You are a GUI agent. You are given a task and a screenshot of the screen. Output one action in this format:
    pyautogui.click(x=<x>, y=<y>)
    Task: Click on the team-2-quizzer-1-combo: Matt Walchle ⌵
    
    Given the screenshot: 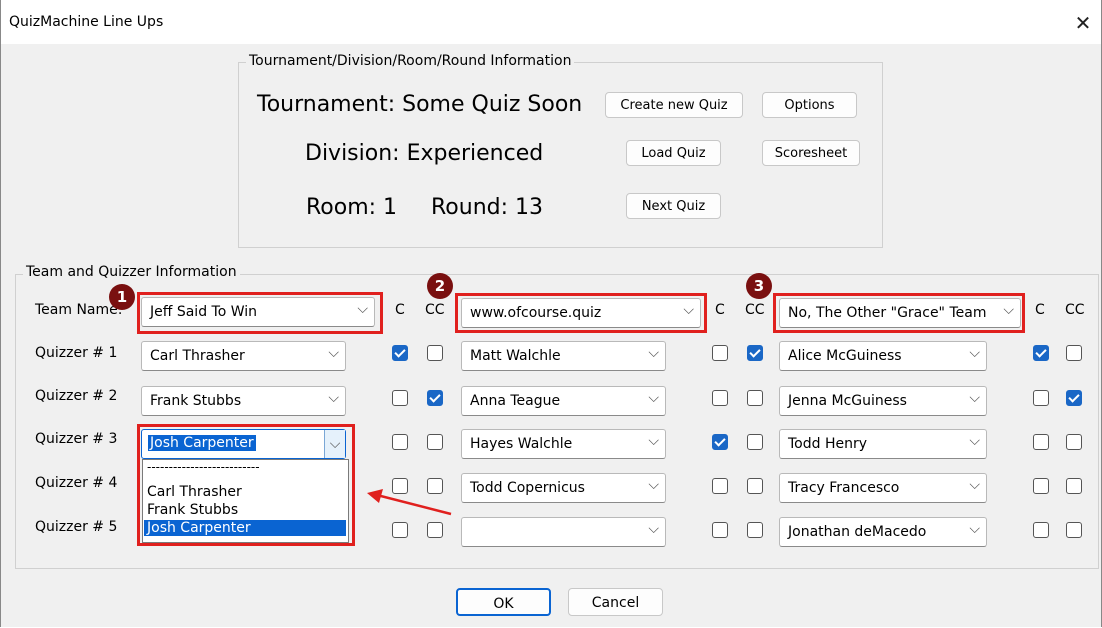 What is the action you would take?
    pyautogui.click(x=563, y=356)
    